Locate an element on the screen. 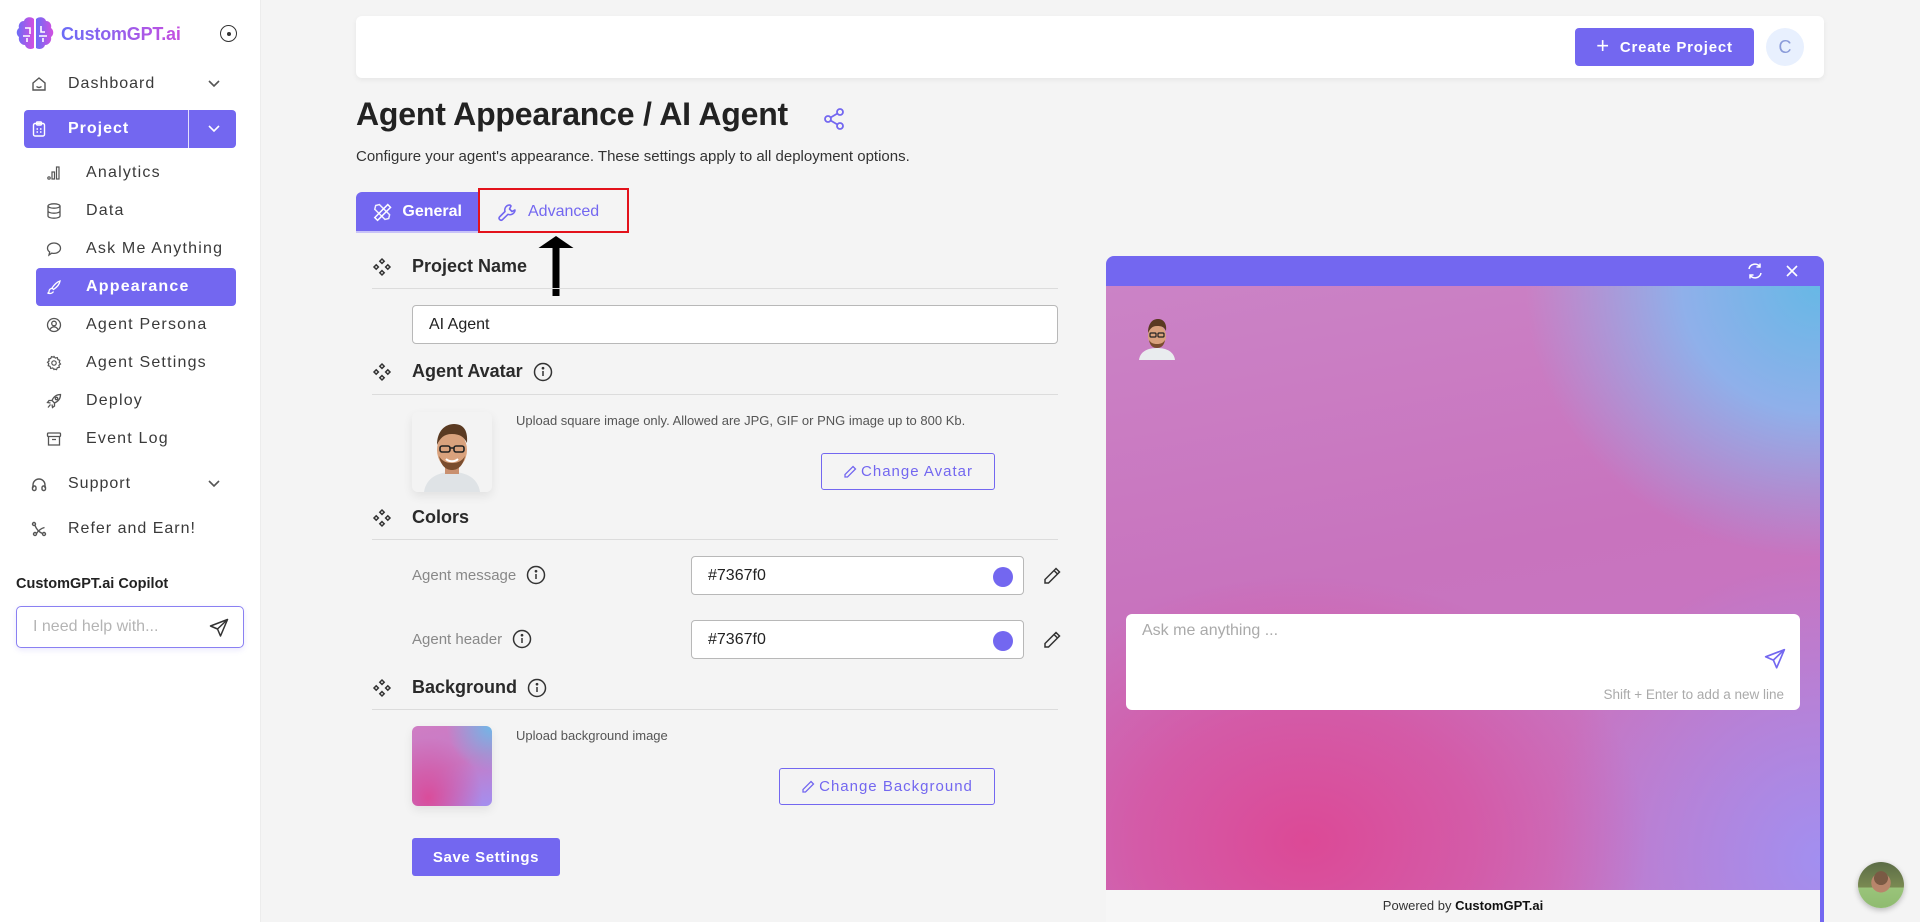  powered-by: Powered by CustomGPT.ai is located at coordinates (1463, 906).